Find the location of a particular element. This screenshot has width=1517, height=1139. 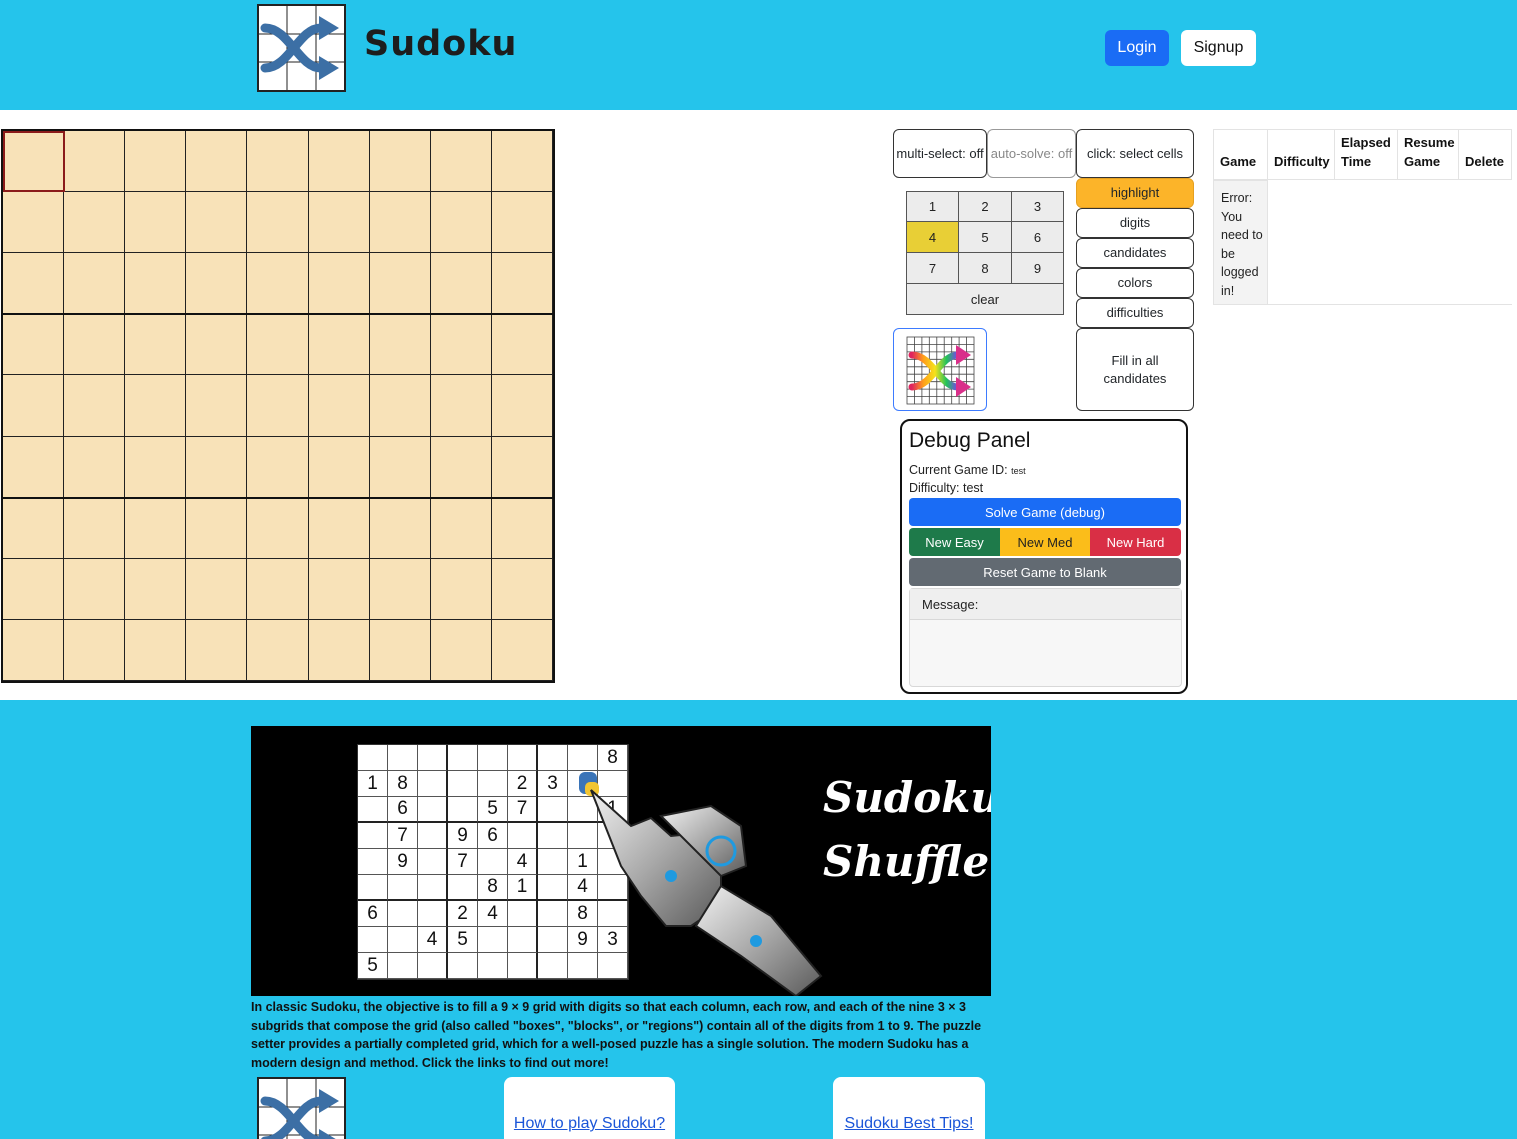

click-mode-toggle: click: select cells is located at coordinates (1135, 153).